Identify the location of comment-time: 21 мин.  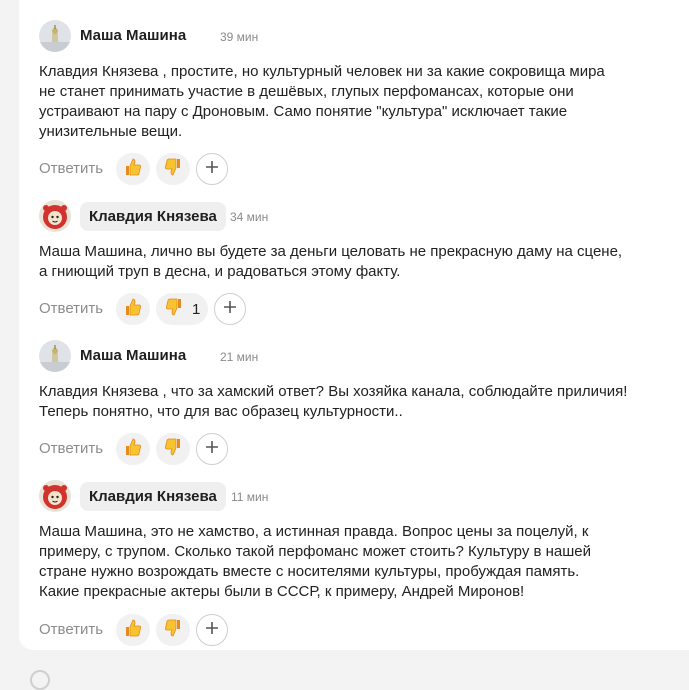
(239, 357).